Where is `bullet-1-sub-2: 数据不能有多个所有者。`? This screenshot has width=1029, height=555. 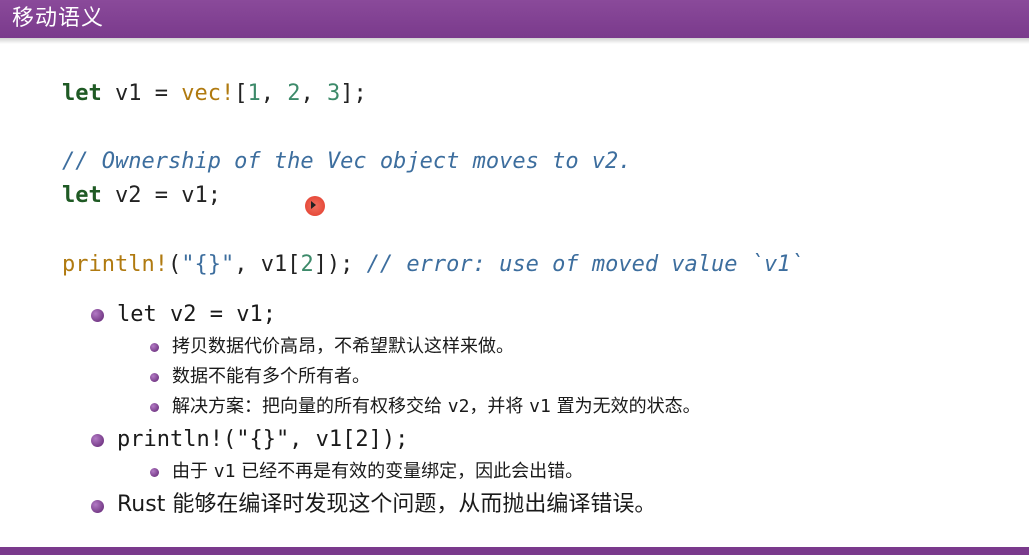 bullet-1-sub-2: 数据不能有多个所有者。 is located at coordinates (271, 376).